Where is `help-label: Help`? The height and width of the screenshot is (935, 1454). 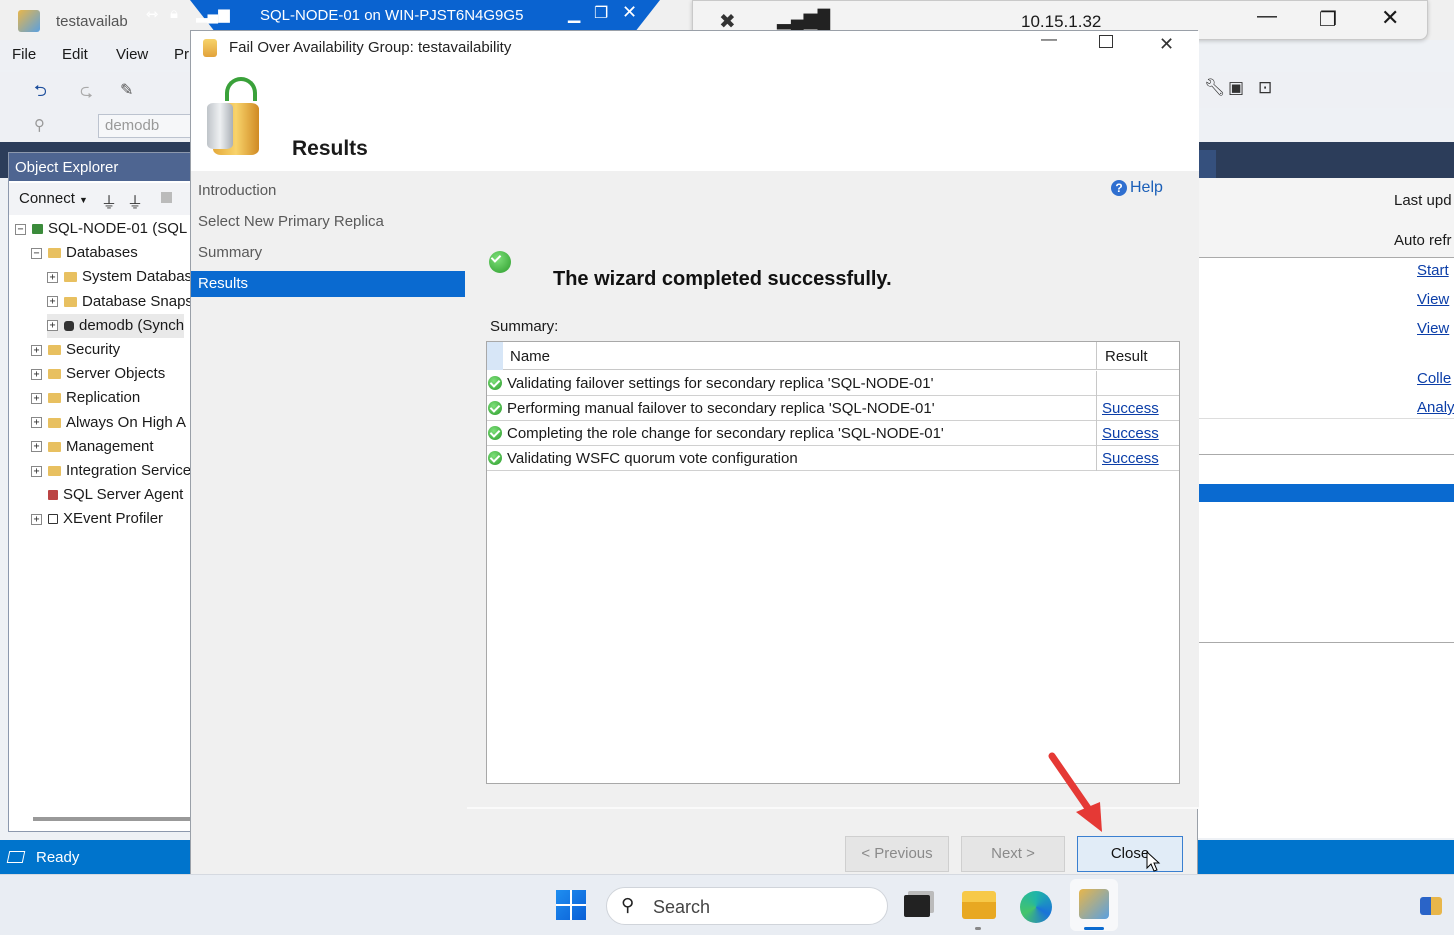 help-label: Help is located at coordinates (1146, 187).